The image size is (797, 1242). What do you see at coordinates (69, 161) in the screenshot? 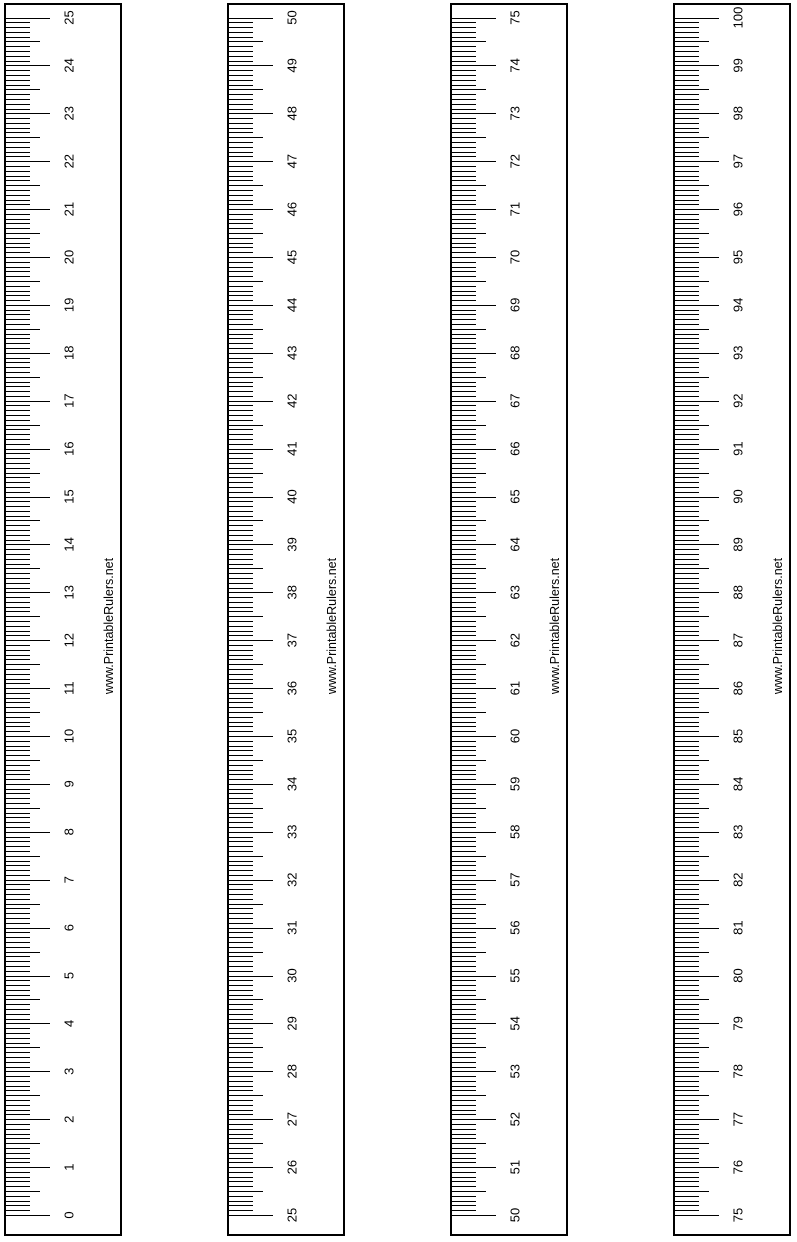
I see `tick-label: 22` at bounding box center [69, 161].